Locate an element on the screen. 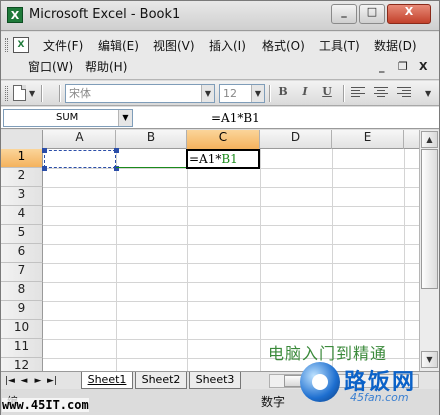 This screenshot has width=440, height=415. maximize-button: □ is located at coordinates (372, 14).